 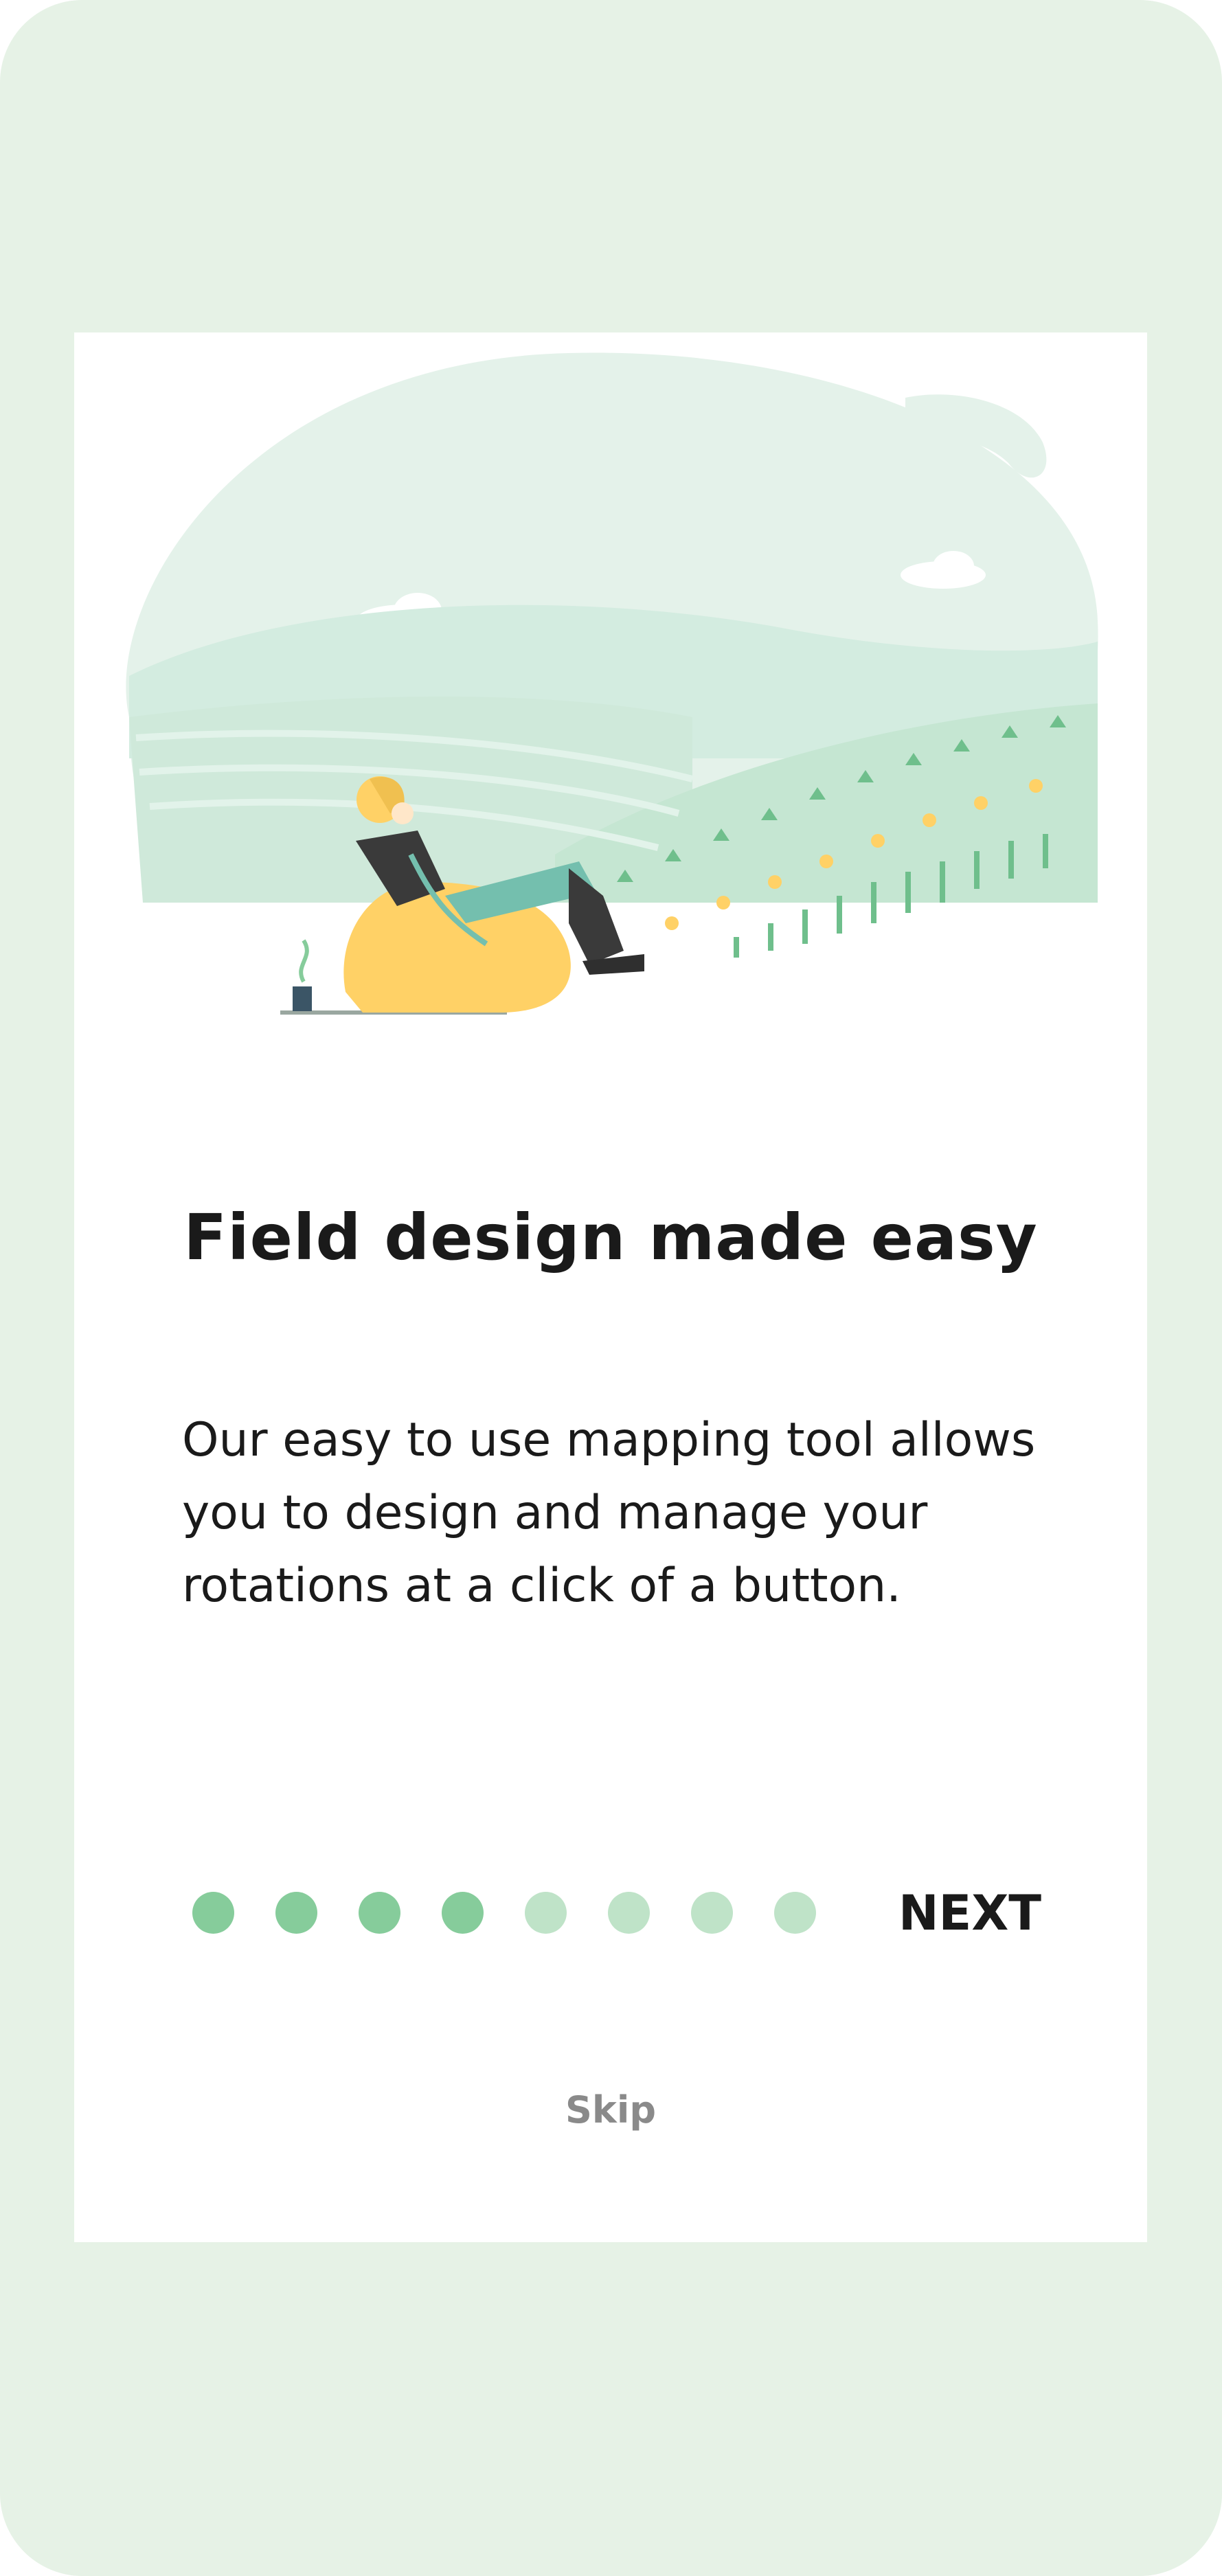 I want to click on coffee-cup-icon, so click(x=303, y=998).